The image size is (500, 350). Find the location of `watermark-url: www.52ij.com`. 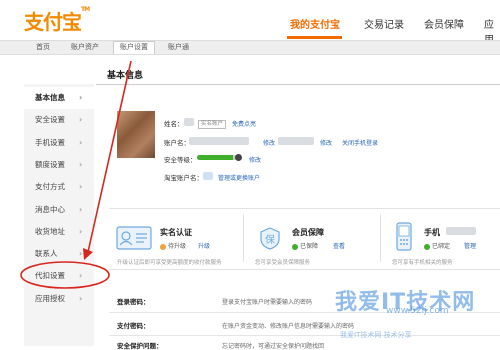

watermark-url: www.52ij.com is located at coordinates (417, 311).